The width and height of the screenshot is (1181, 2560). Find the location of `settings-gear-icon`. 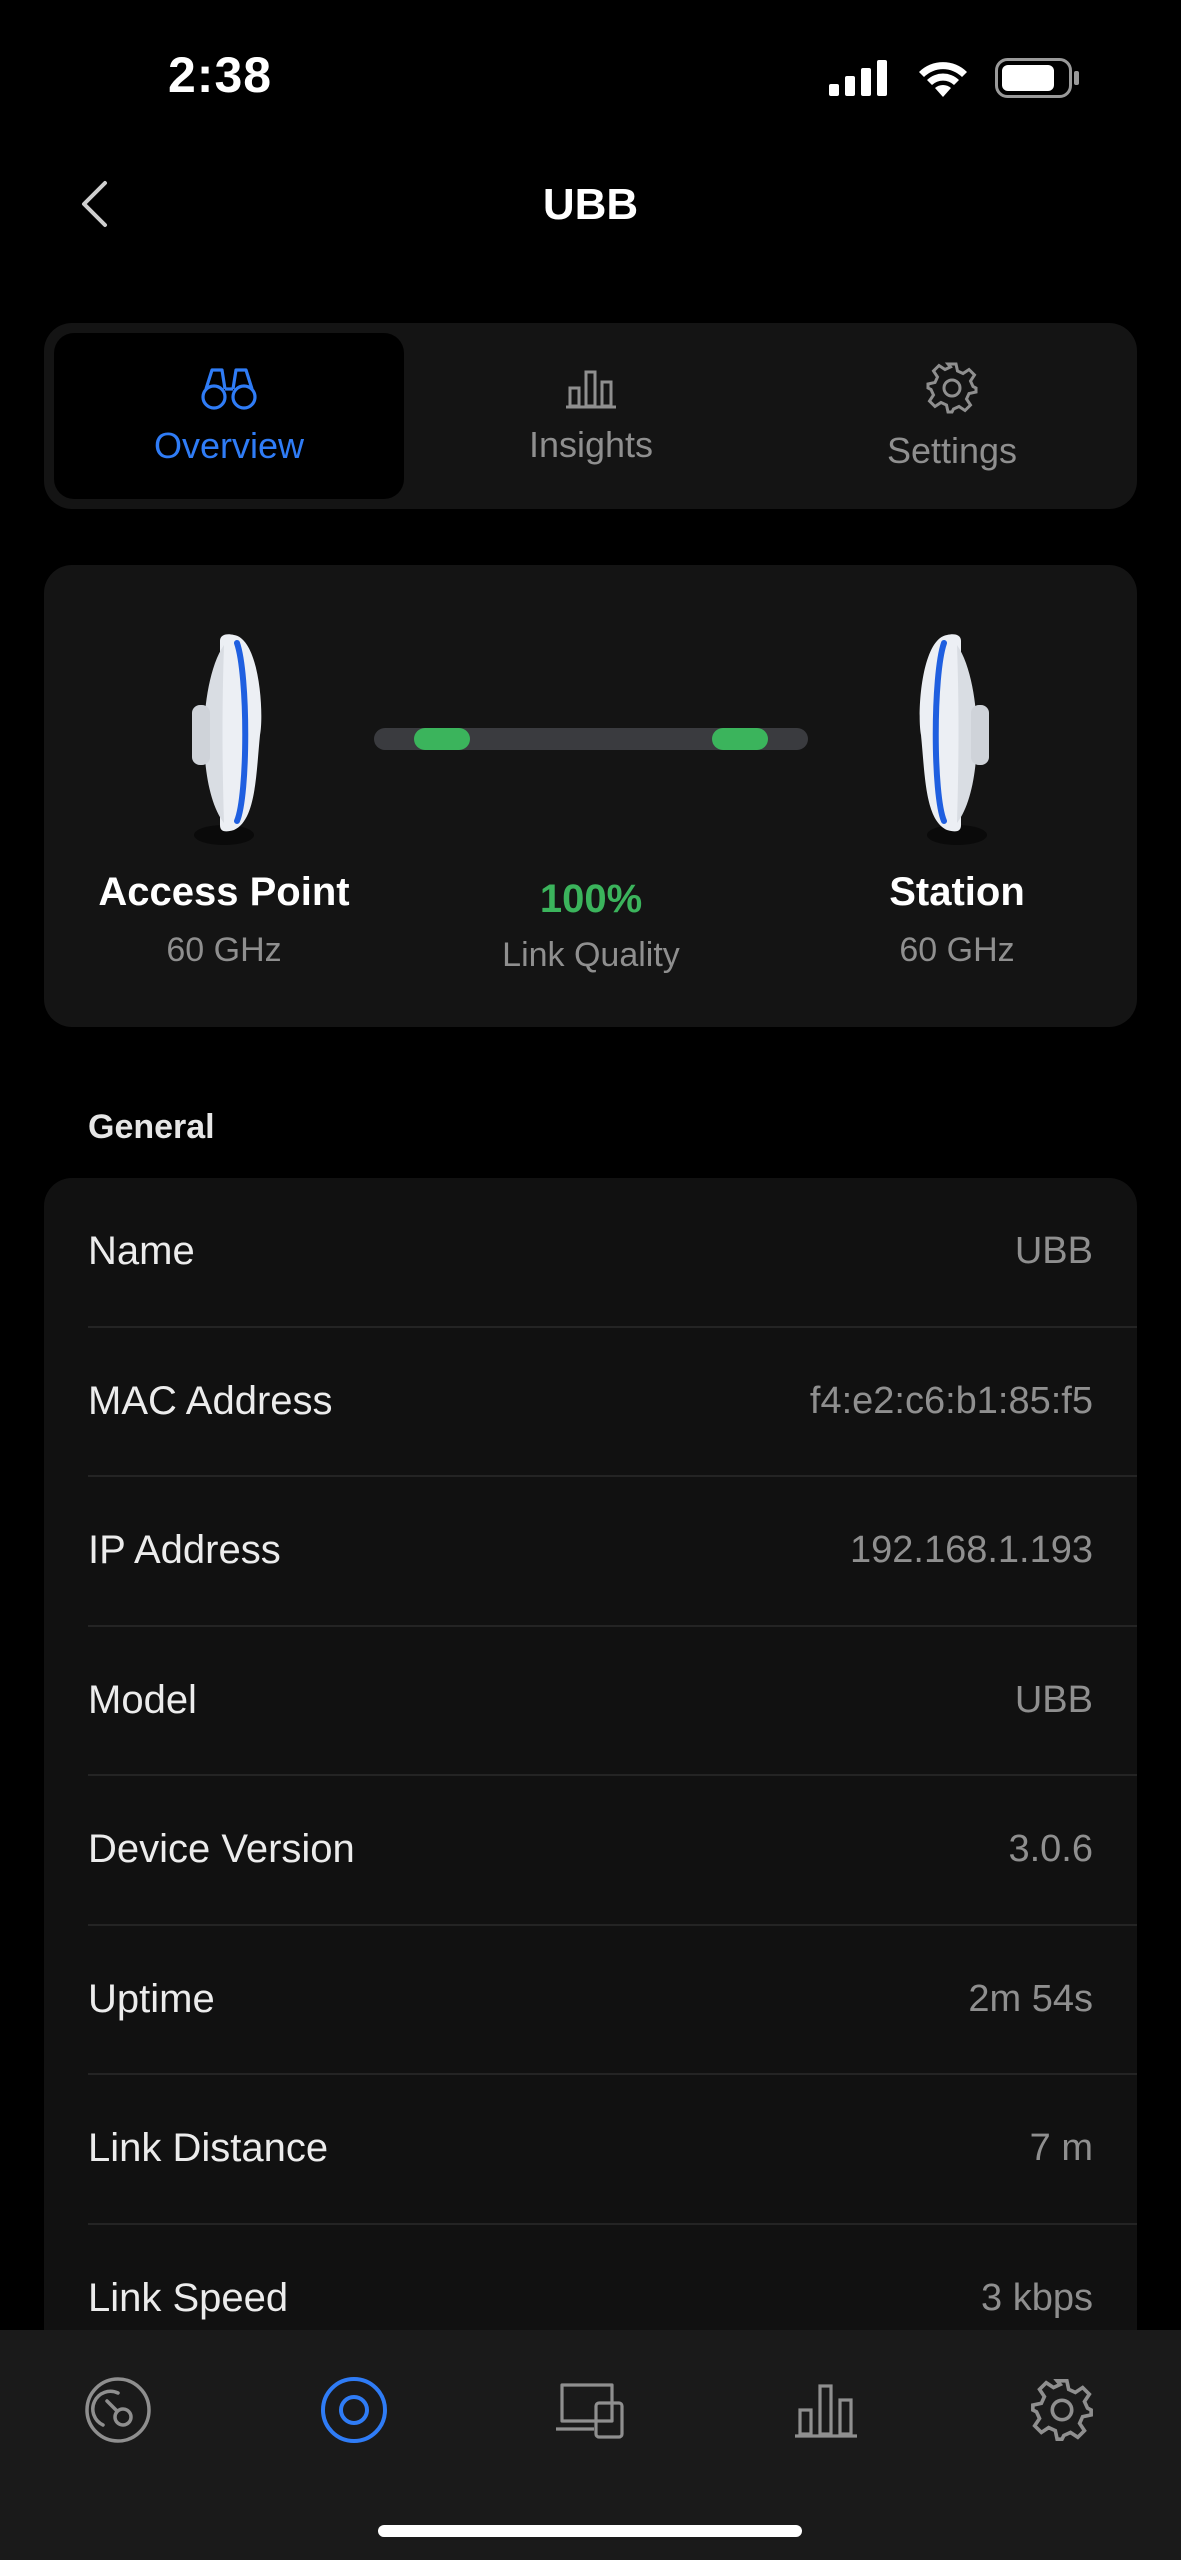

settings-gear-icon is located at coordinates (1062, 2410).